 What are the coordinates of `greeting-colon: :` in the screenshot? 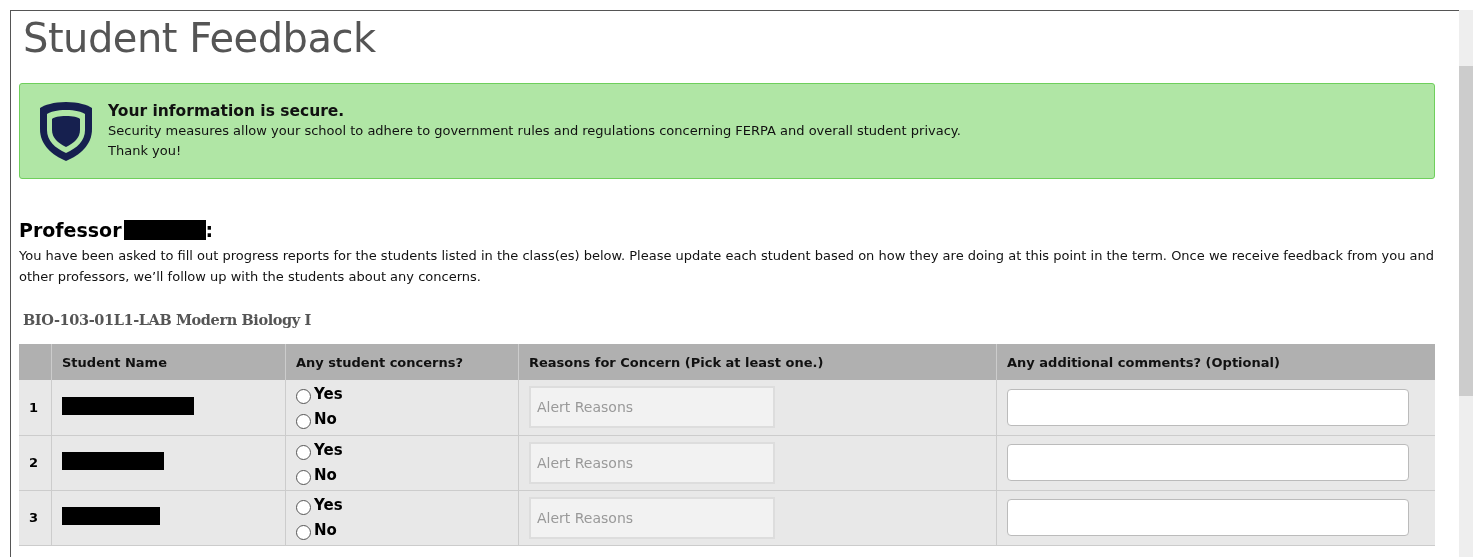 It's located at (209, 230).